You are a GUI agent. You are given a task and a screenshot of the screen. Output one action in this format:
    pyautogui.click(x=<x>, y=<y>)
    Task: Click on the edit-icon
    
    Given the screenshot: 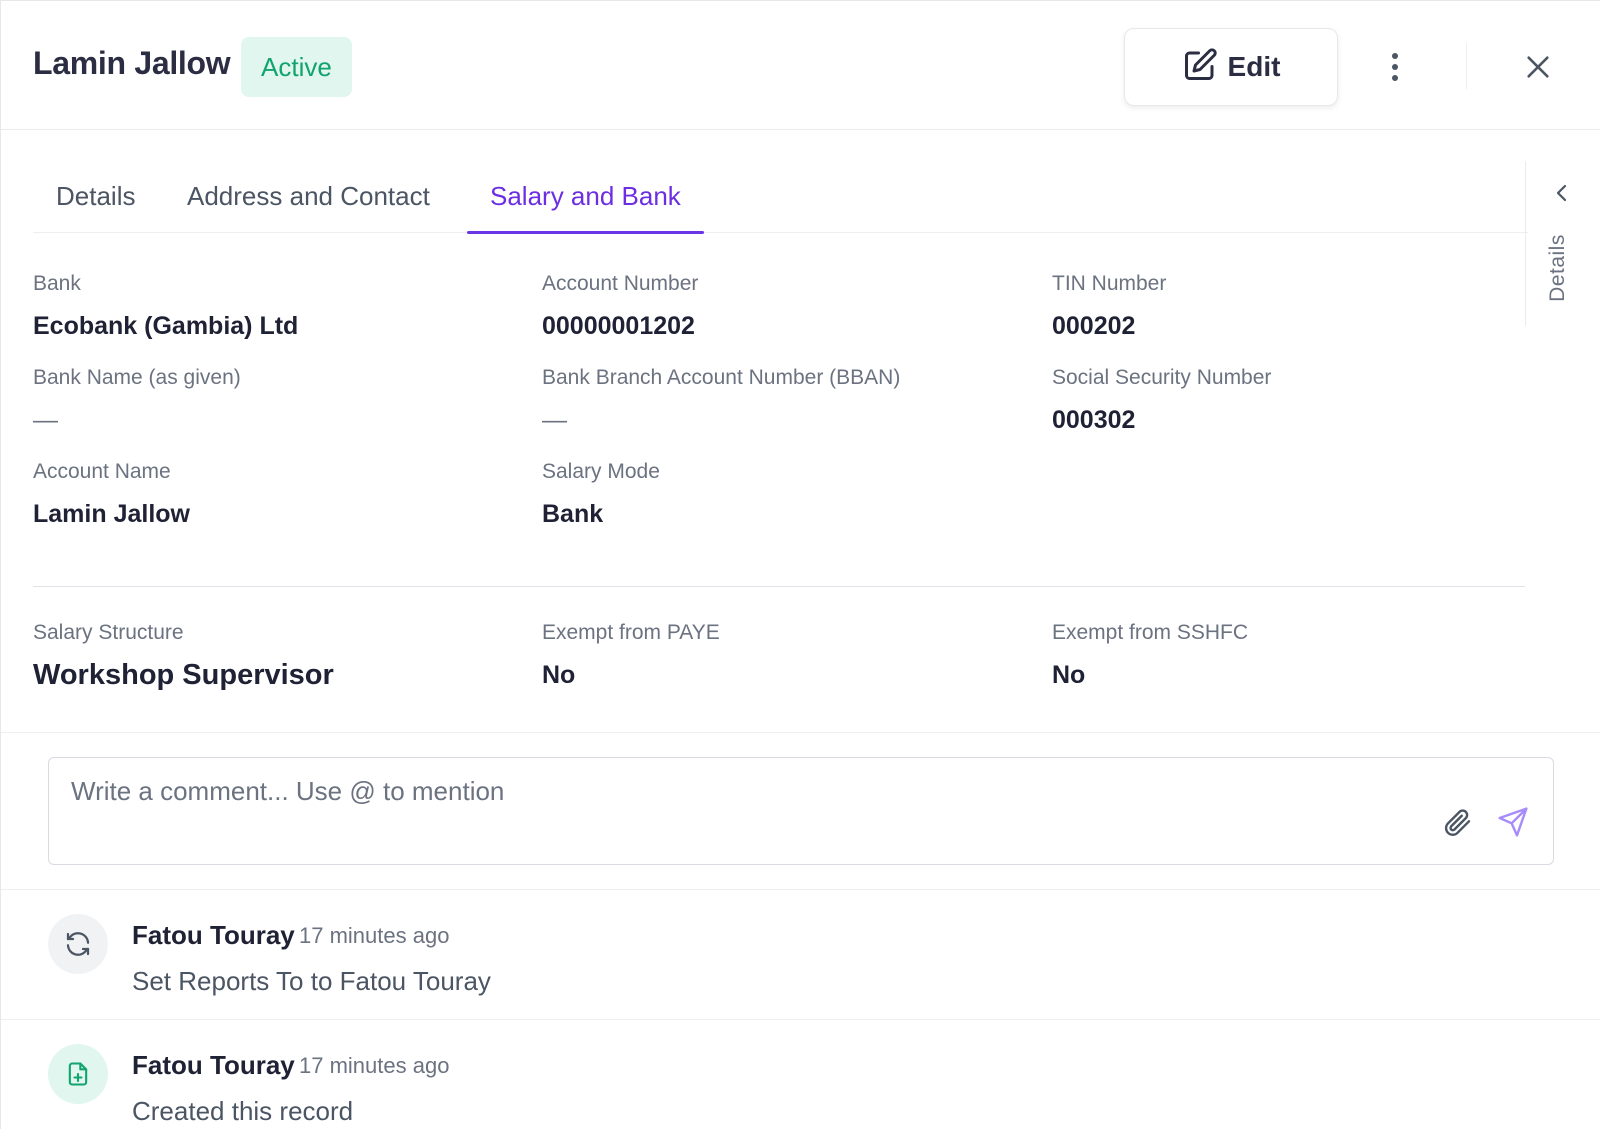 What is the action you would take?
    pyautogui.click(x=1200, y=67)
    